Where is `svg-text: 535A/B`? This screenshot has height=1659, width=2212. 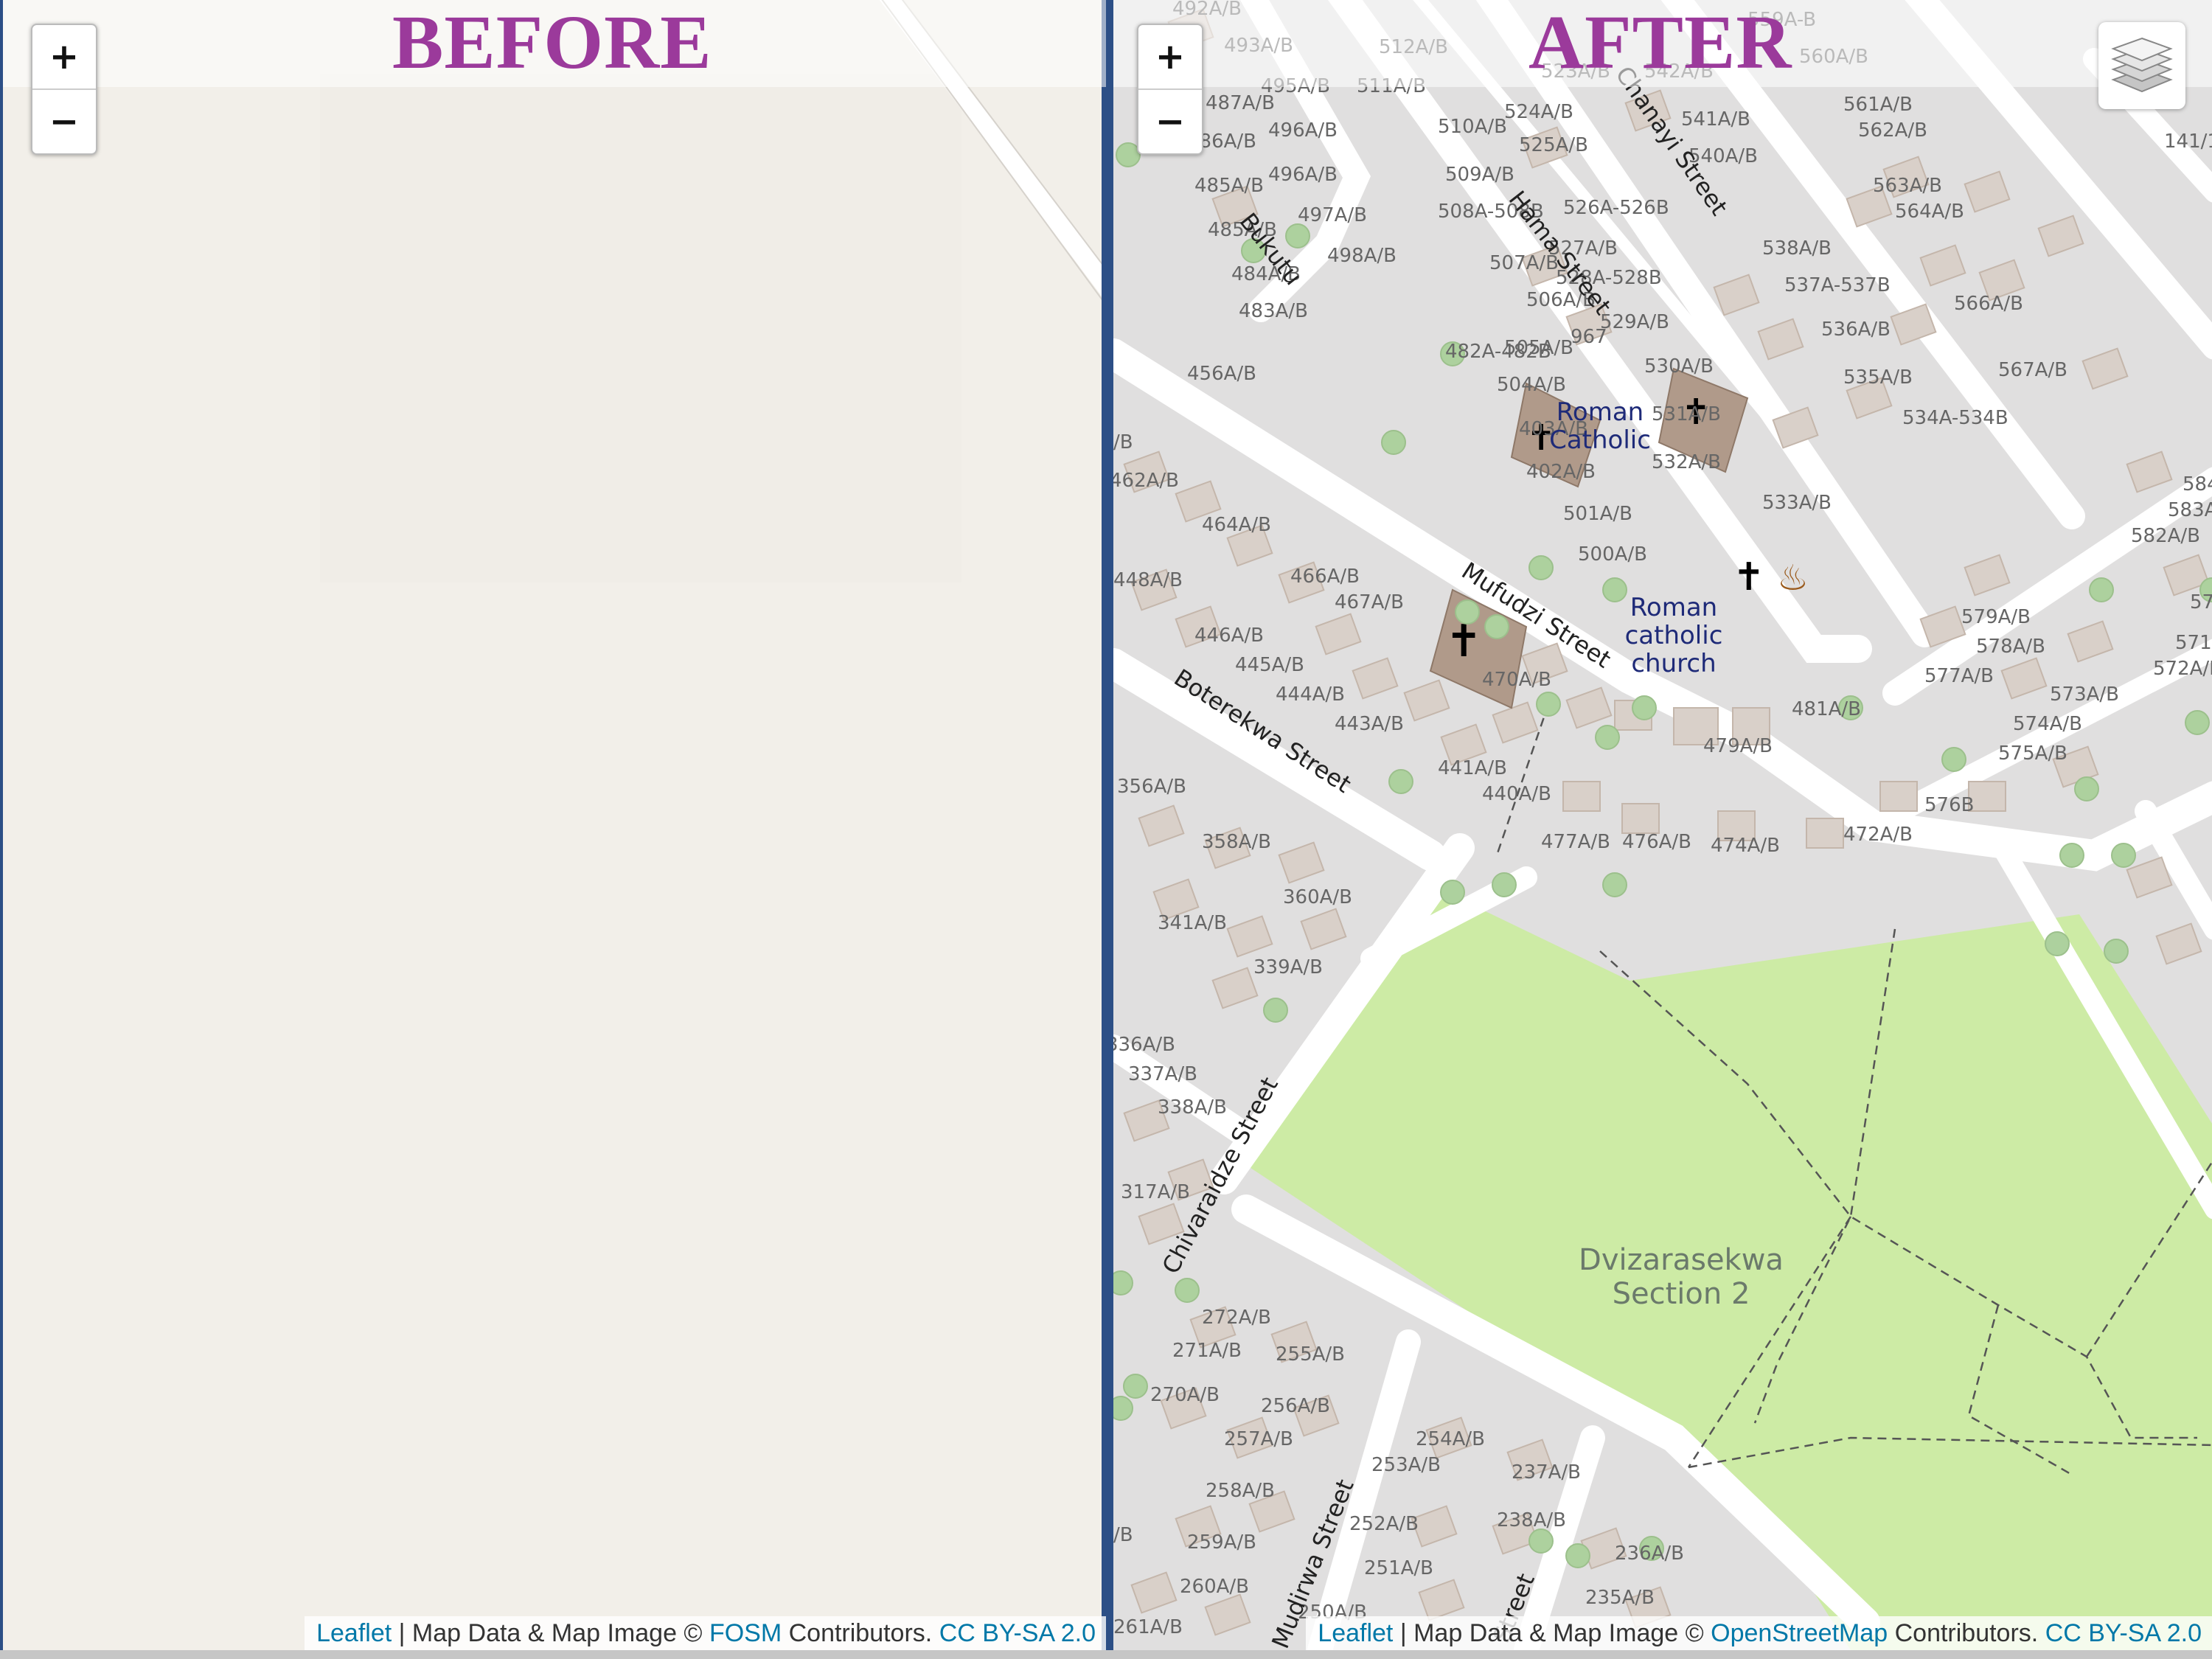 svg-text: 535A/B is located at coordinates (1878, 377).